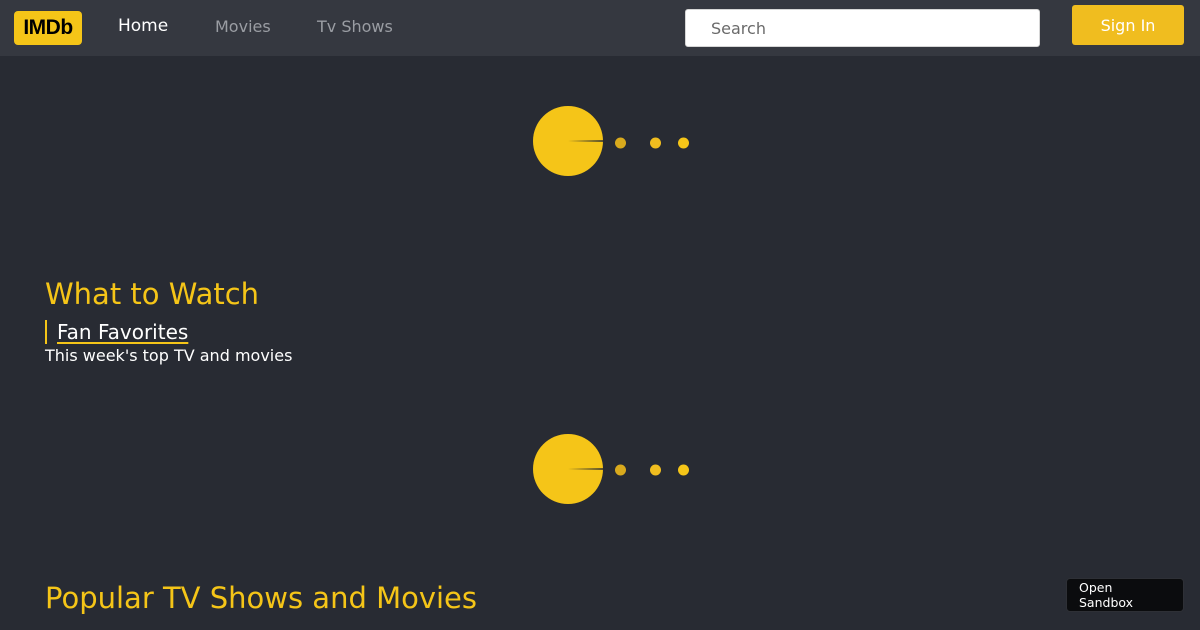 The width and height of the screenshot is (1200, 630). Describe the element at coordinates (152, 294) in the screenshot. I see `what-to-watch-heading: What to Watch` at that location.